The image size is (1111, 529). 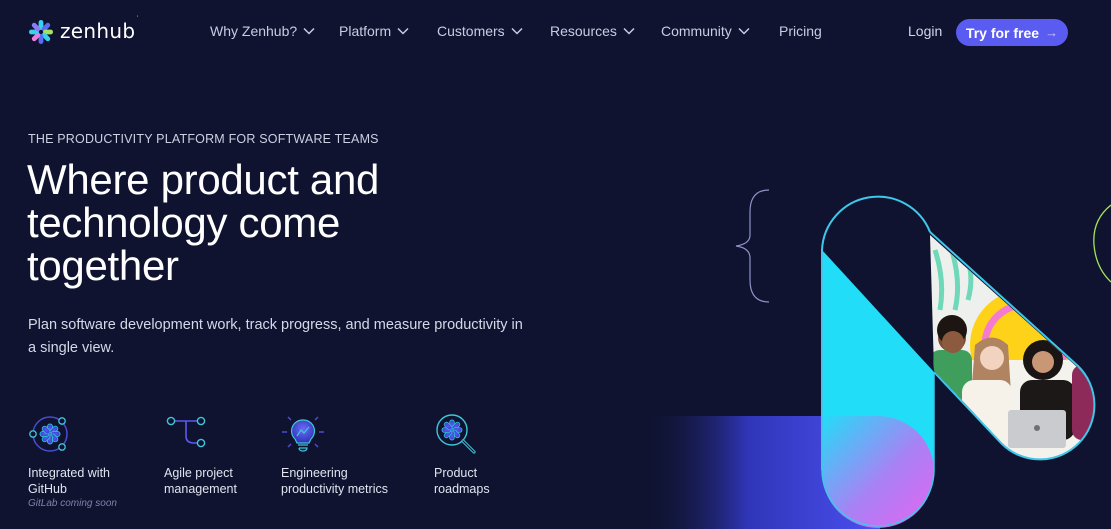 I want to click on nav-label: Pricing, so click(x=800, y=31).